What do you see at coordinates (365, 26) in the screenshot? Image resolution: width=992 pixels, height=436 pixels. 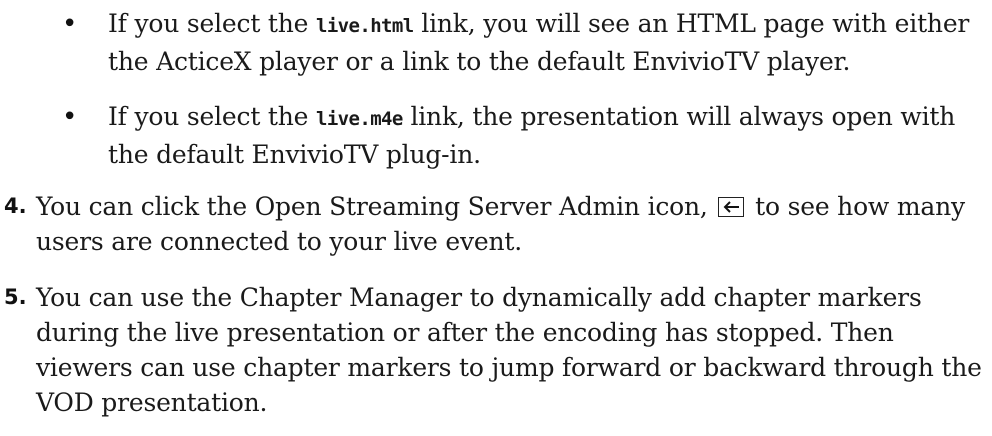 I see `code-live-html: live.html` at bounding box center [365, 26].